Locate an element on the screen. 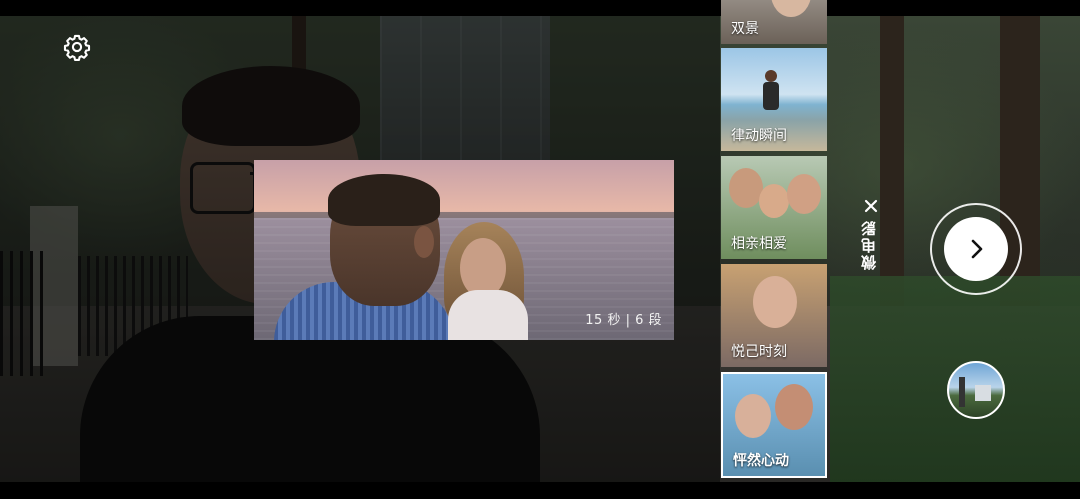 Image resolution: width=1080 pixels, height=499 pixels. gear-icon is located at coordinates (77, 47).